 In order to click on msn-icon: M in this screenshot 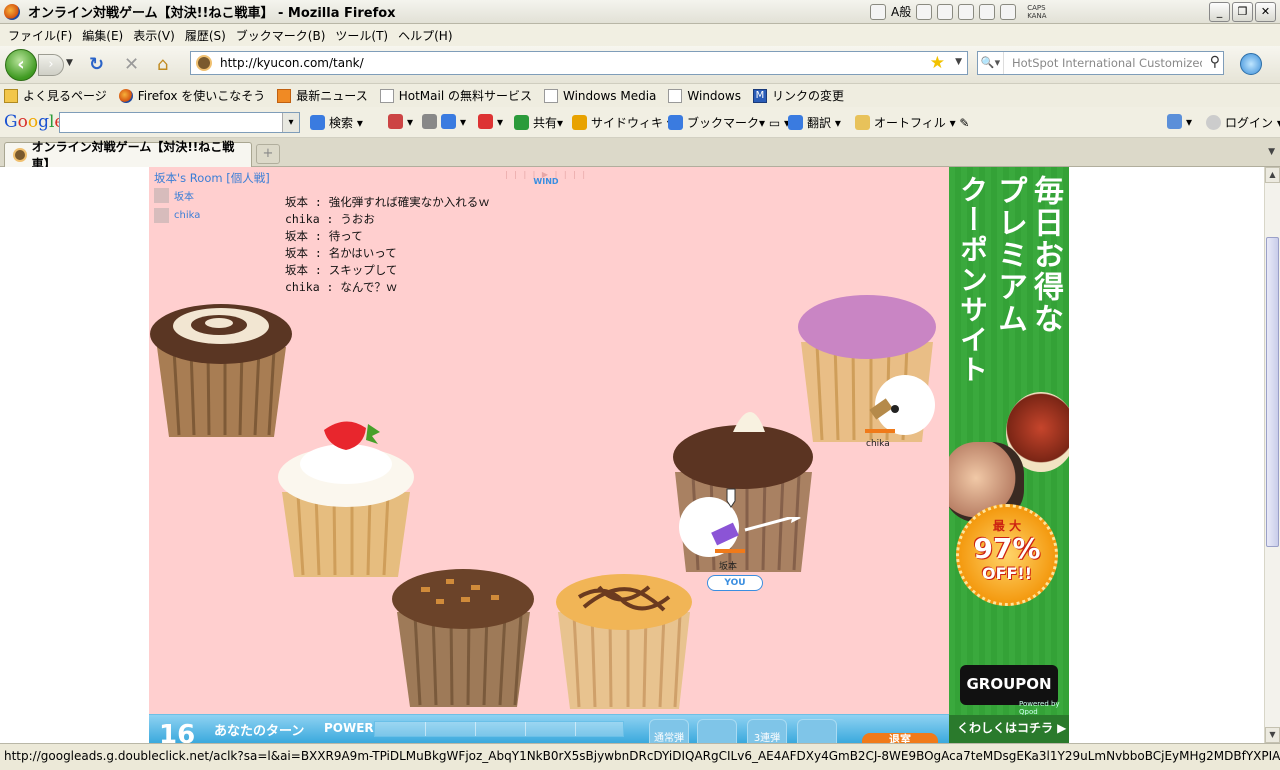, I will do `click(759, 95)`.